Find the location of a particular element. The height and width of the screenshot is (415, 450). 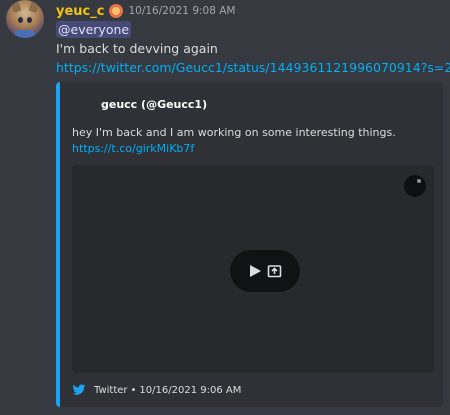

username: yeuc_c is located at coordinates (80, 11).